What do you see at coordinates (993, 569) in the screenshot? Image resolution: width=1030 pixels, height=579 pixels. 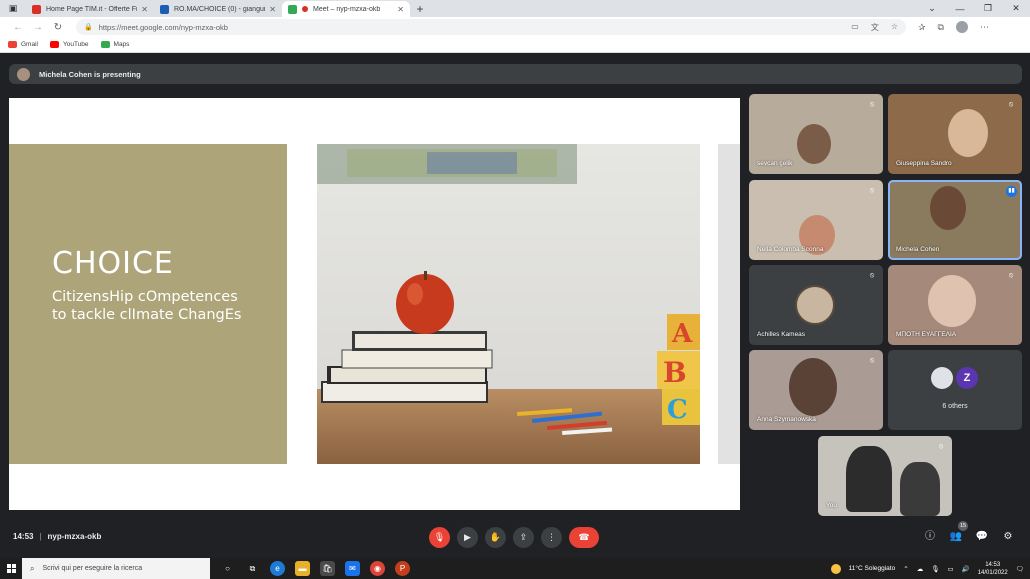 I see `clock: 14:53 14/01/2022` at bounding box center [993, 569].